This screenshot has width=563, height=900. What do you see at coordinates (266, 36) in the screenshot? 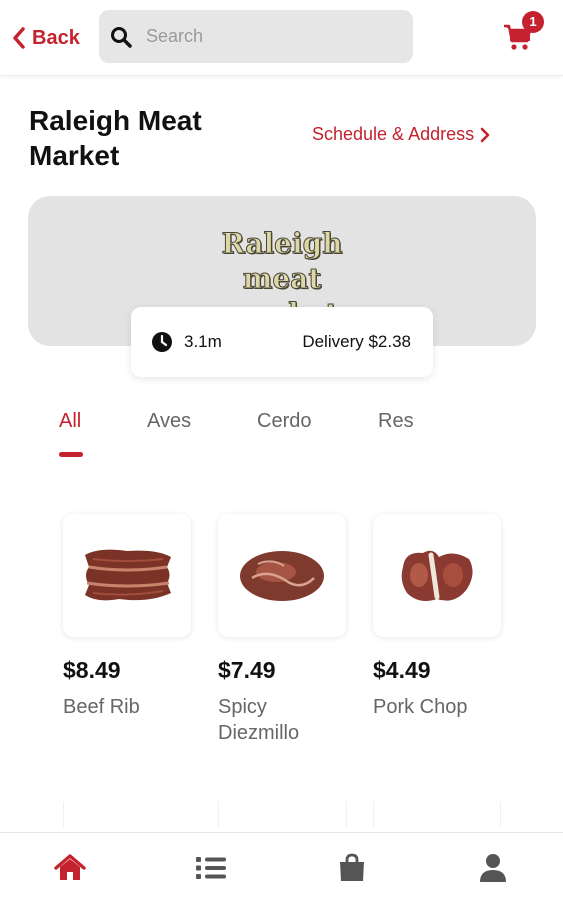
I see `search-input` at bounding box center [266, 36].